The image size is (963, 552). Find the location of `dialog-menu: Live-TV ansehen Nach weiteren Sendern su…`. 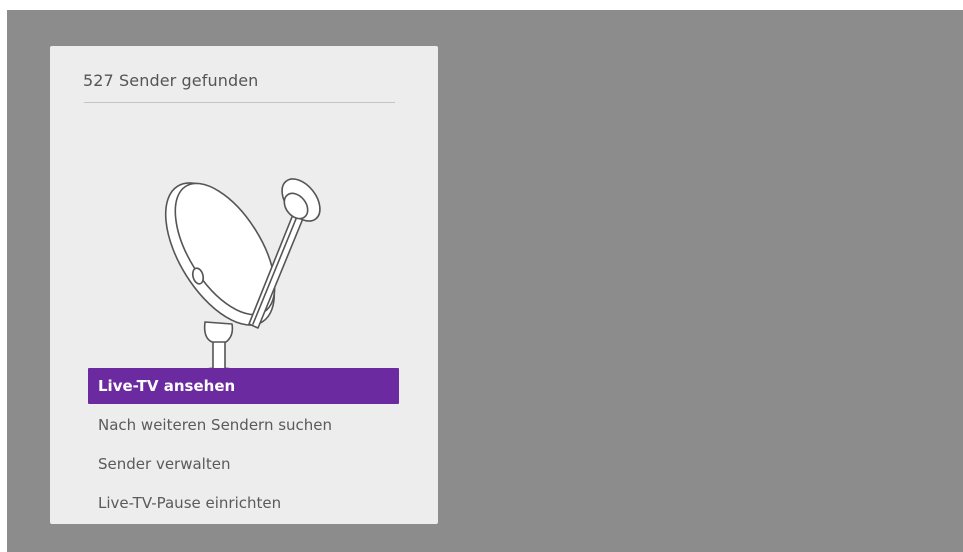

dialog-menu: Live-TV ansehen Nach weiteren Sendern su… is located at coordinates (243, 446).